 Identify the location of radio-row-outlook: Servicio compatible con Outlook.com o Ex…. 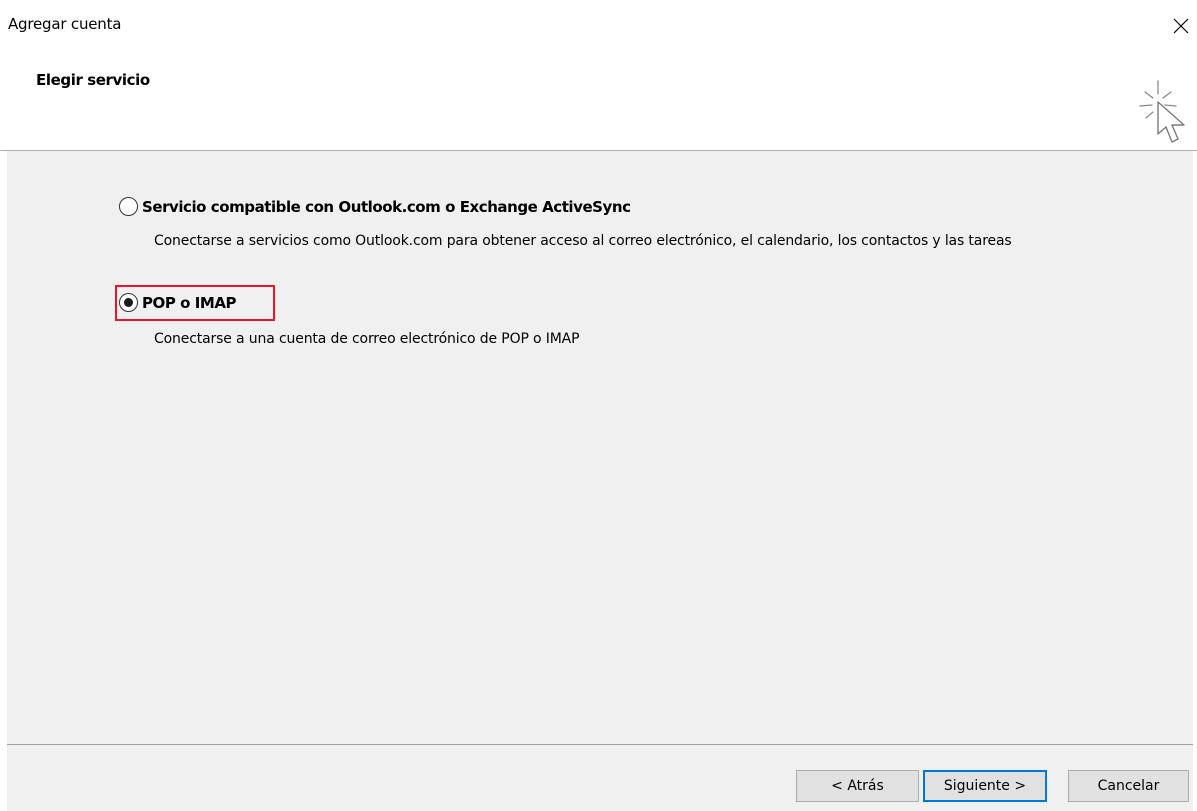
(375, 206).